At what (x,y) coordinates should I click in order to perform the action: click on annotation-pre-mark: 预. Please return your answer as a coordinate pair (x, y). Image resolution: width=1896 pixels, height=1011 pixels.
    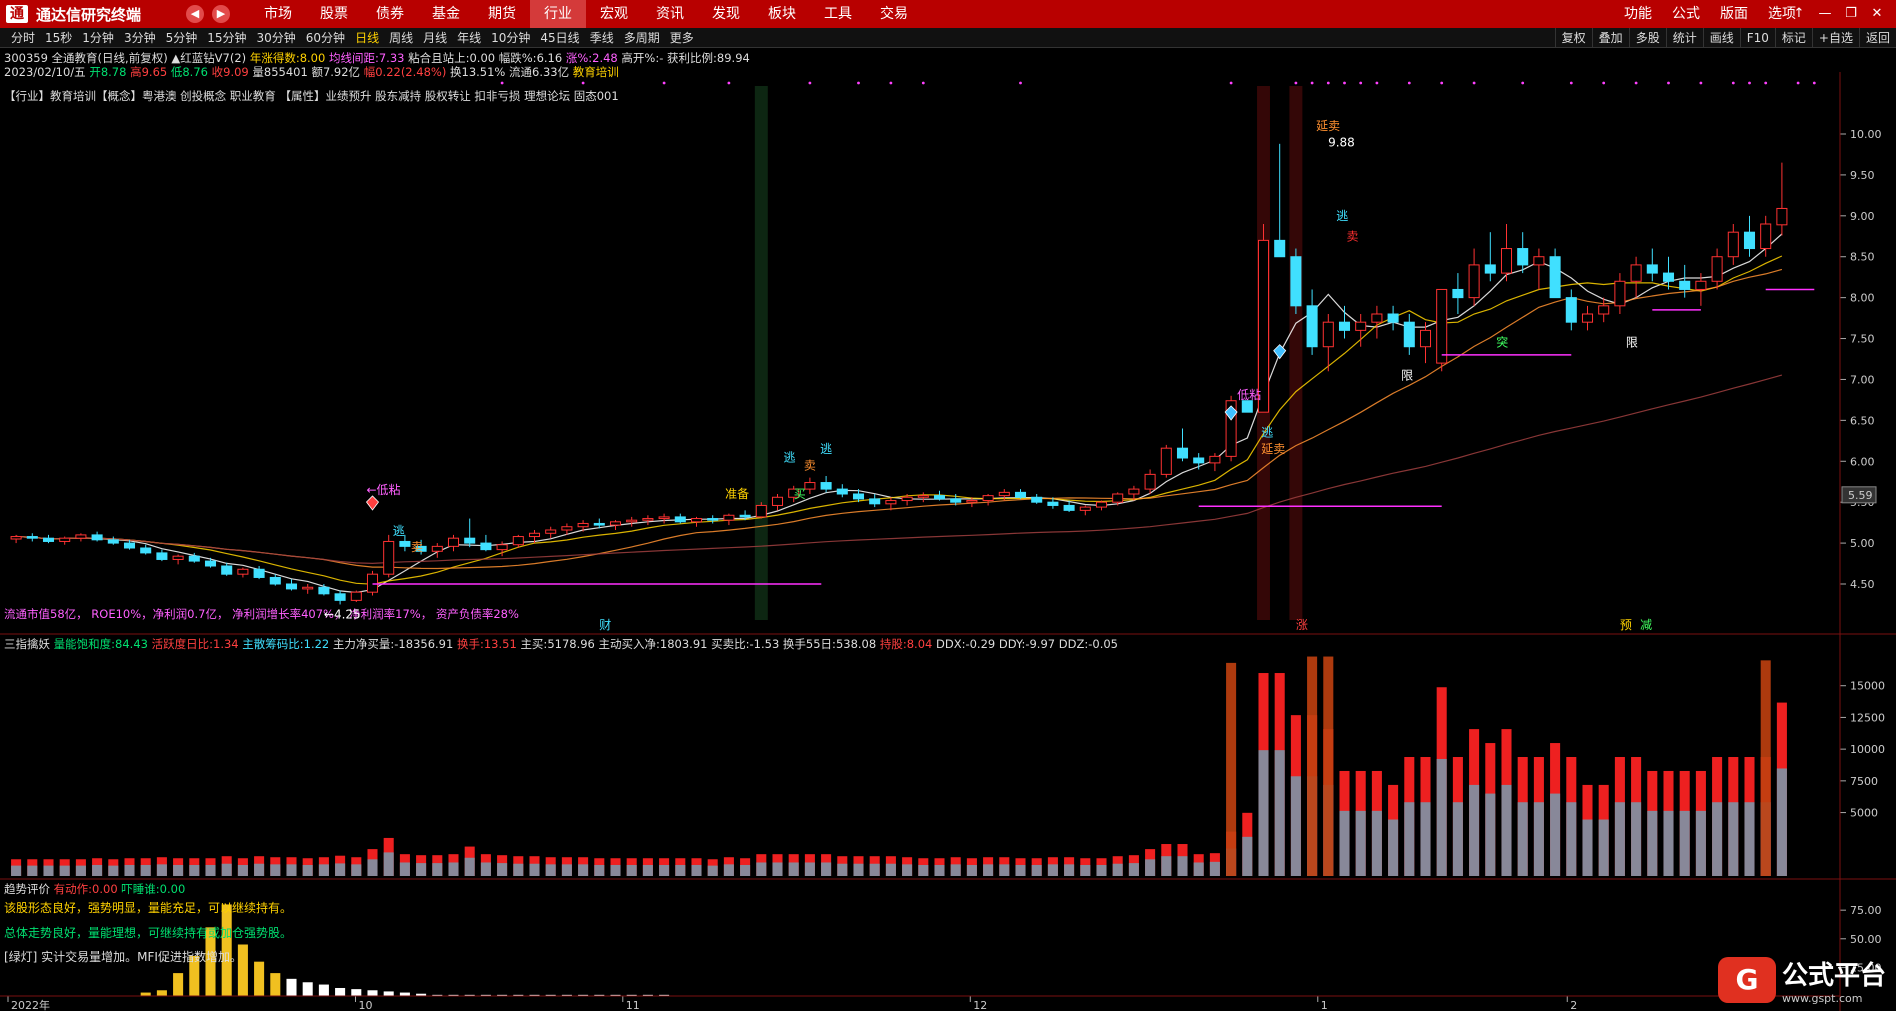
    Looking at the image, I should click on (1626, 625).